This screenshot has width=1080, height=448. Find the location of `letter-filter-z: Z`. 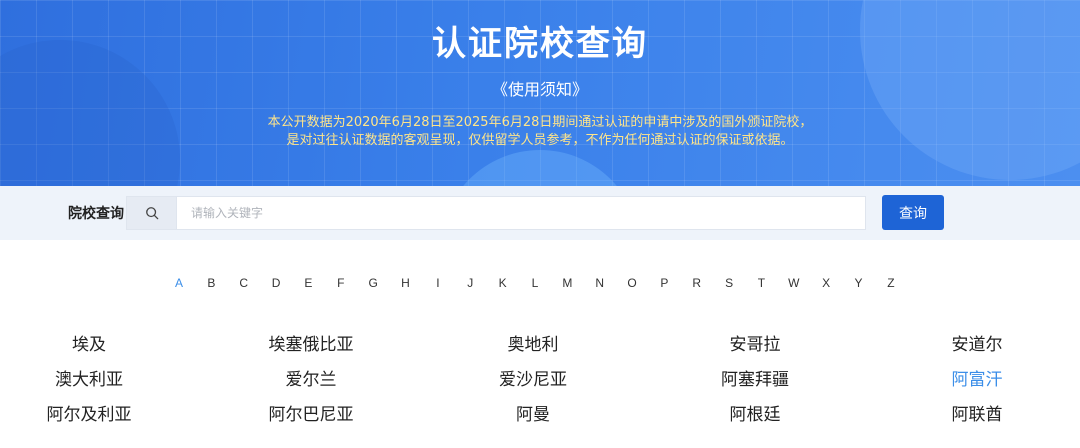

letter-filter-z: Z is located at coordinates (891, 285).